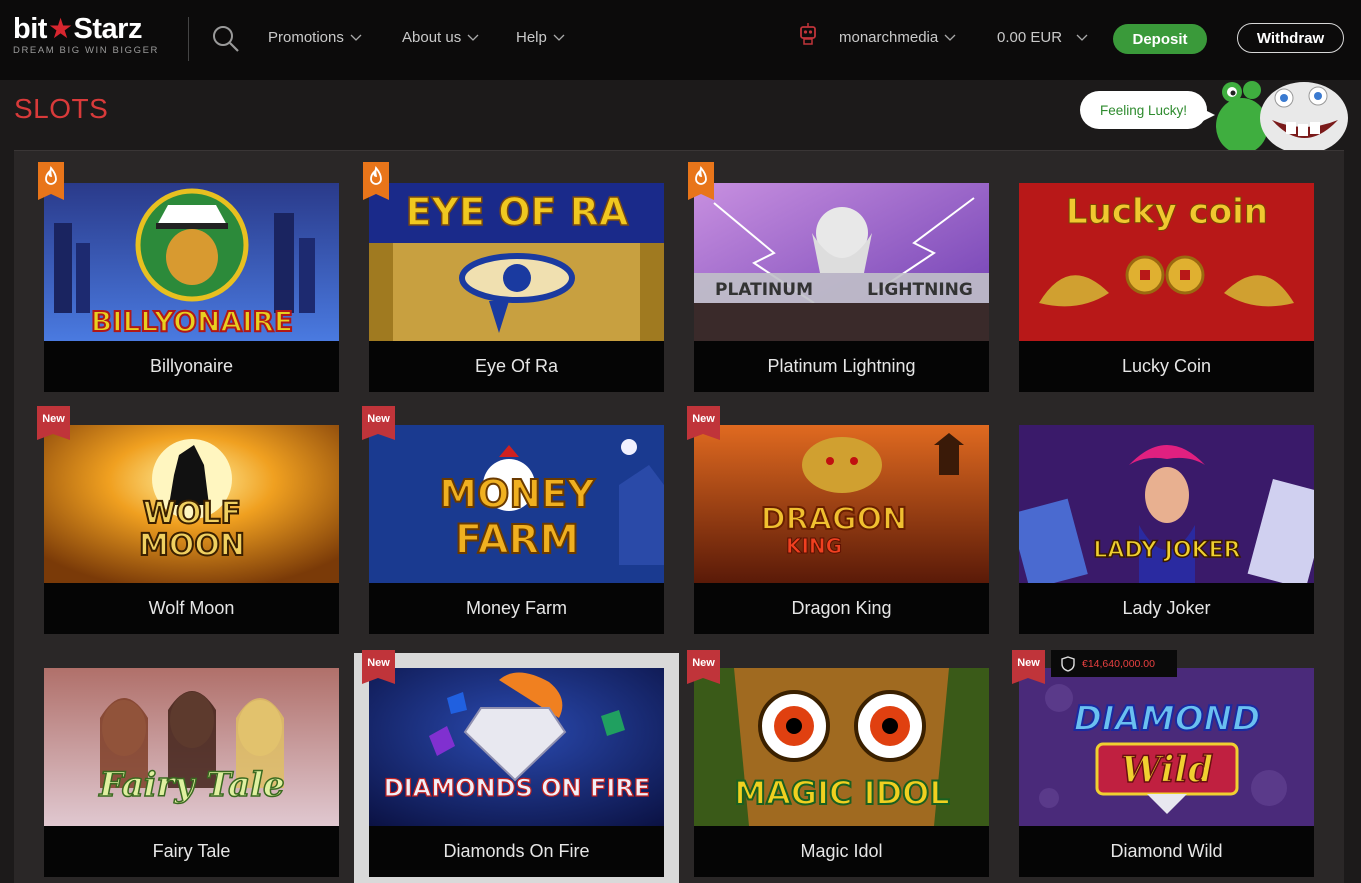 The width and height of the screenshot is (1361, 883). I want to click on game-tile-eye-of-ra: EYE OF RA Eye Of Ra, so click(516, 287).